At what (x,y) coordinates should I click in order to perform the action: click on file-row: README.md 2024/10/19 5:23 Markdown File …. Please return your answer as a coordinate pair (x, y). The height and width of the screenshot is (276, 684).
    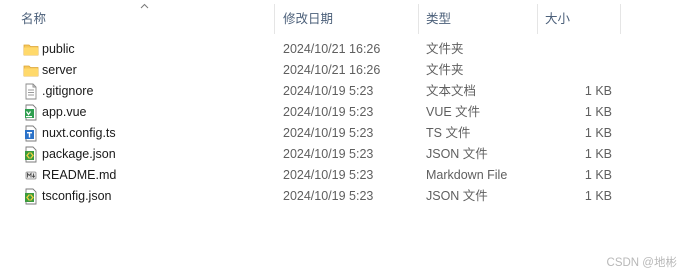
    Looking at the image, I should click on (342, 175).